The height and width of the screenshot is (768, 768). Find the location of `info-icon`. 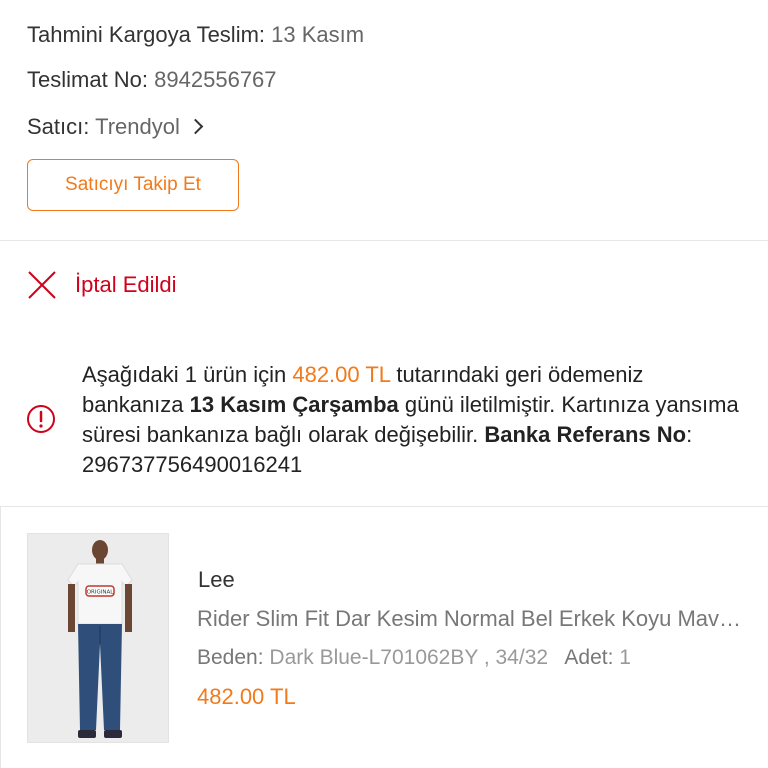

info-icon is located at coordinates (41, 419).